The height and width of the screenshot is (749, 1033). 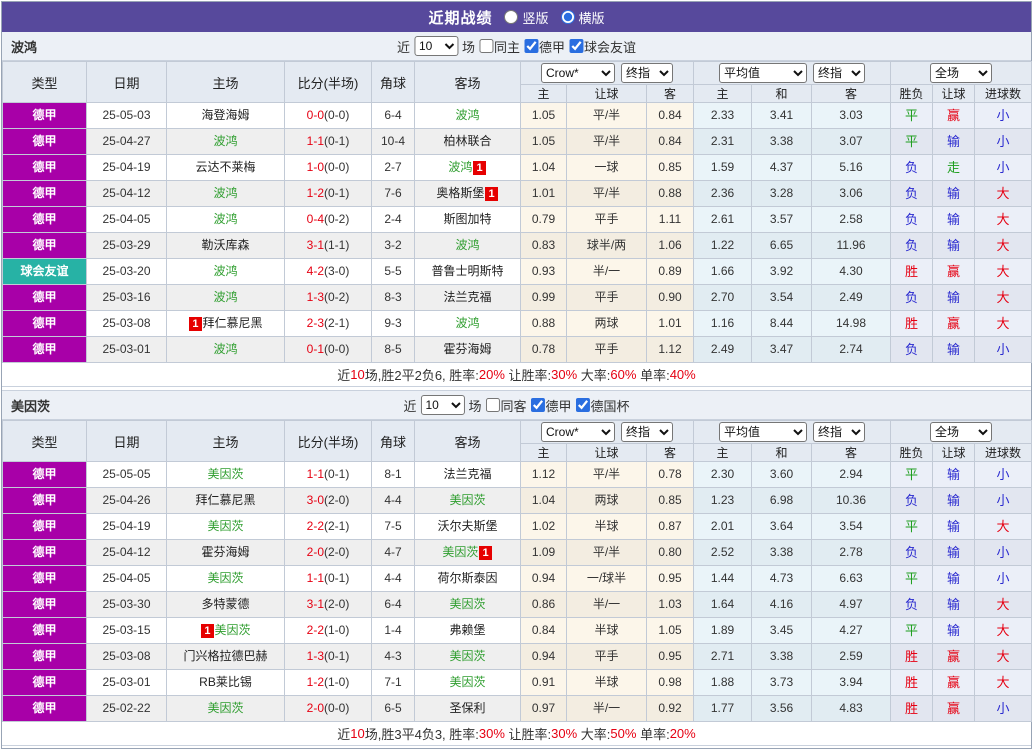 What do you see at coordinates (467, 578) in the screenshot?
I see `away-team-name: 荷尔斯泰因` at bounding box center [467, 578].